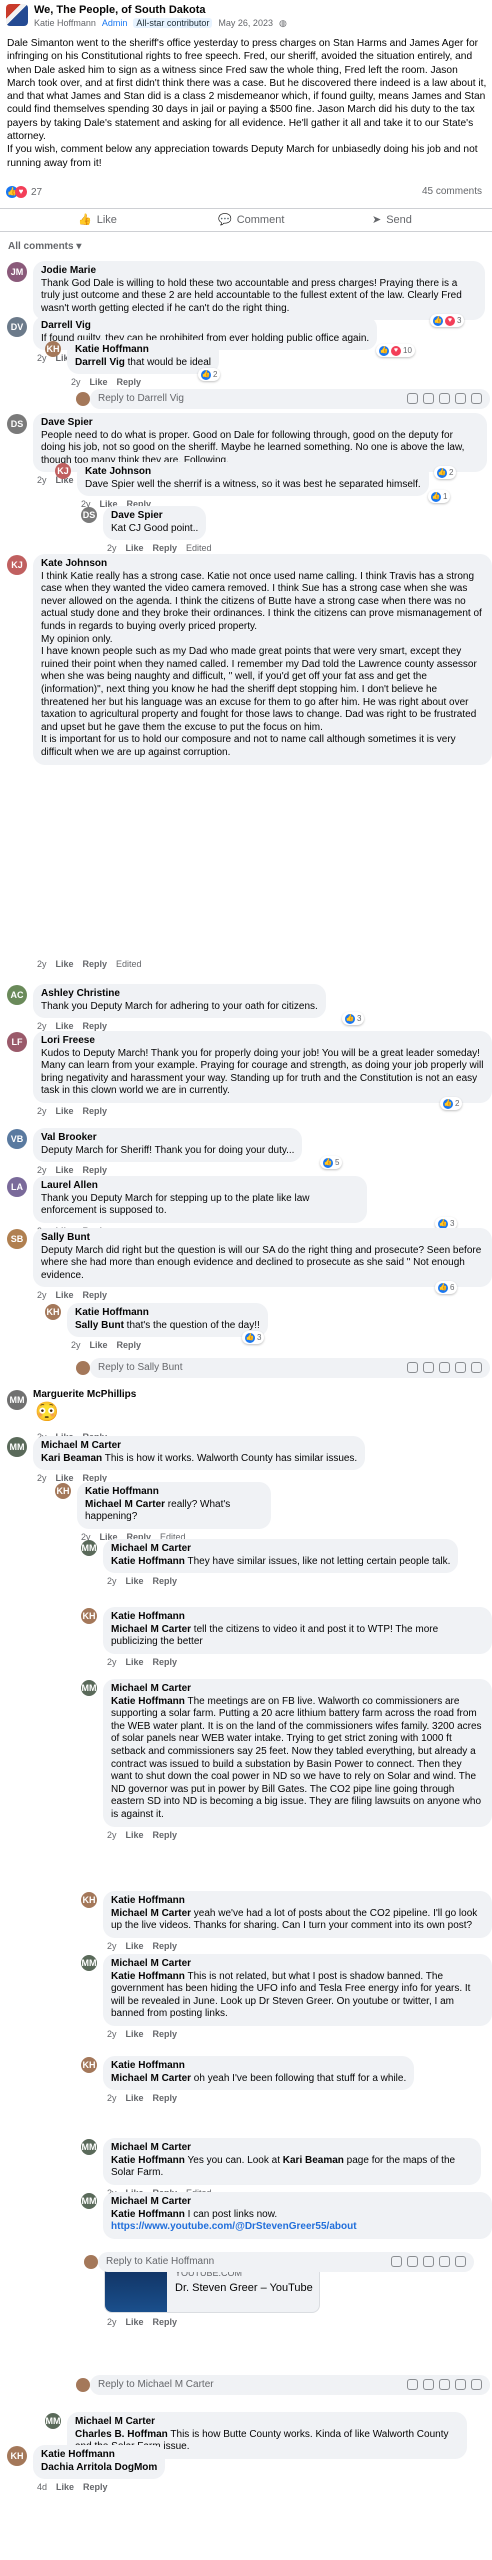 The image size is (492, 2560). I want to click on tagged-name: Darrell Vig, so click(100, 362).